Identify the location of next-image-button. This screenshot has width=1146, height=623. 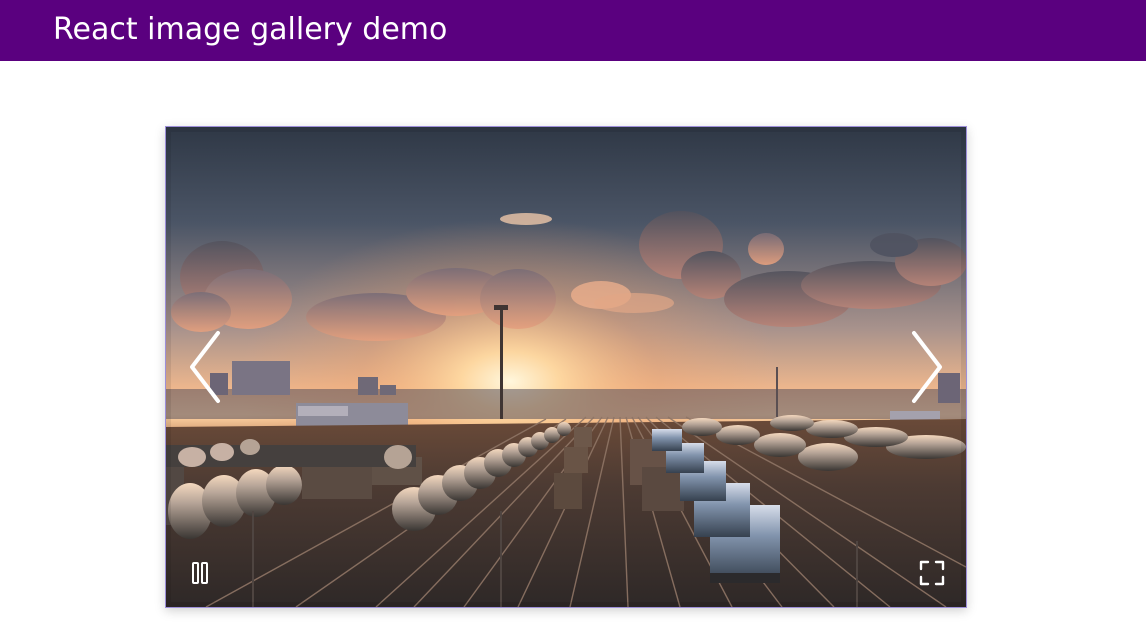
(926, 367).